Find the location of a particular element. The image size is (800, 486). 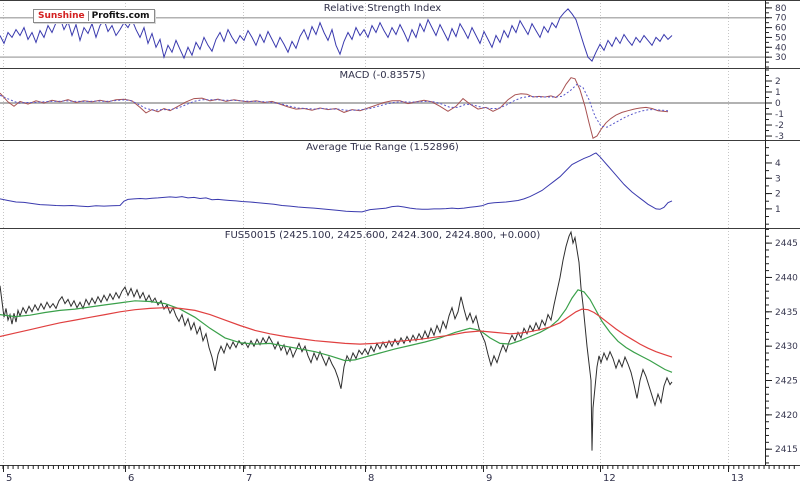

macd-panel: -3 -2 -1 0 1 2 is located at coordinates (400, 104).